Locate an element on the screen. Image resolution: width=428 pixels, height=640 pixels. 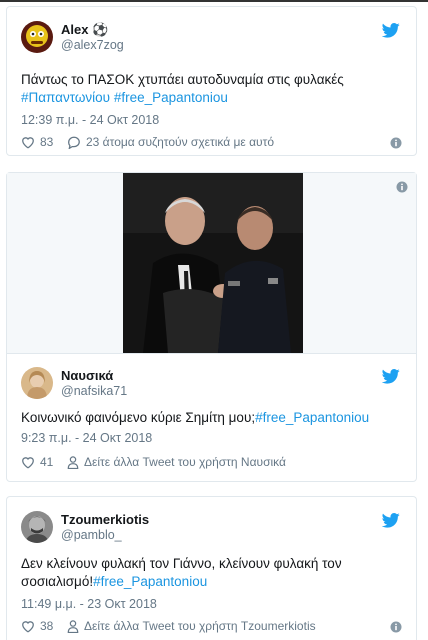
tweet-header: Alex ⚽ @alex7zog is located at coordinates (211, 39).